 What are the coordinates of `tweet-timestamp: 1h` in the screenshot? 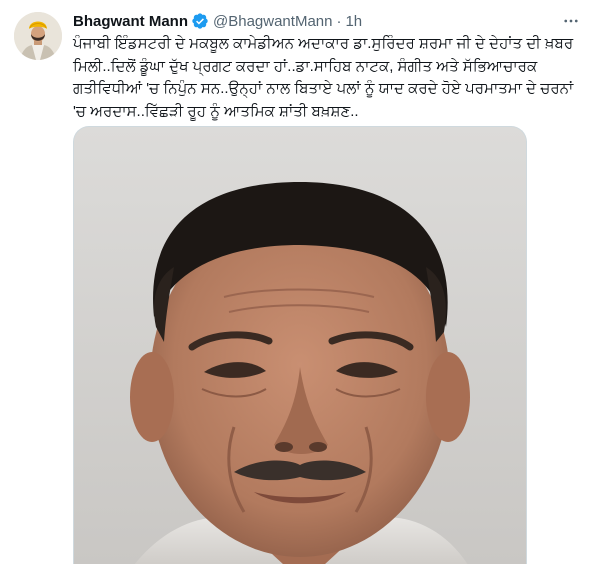 It's located at (353, 21).